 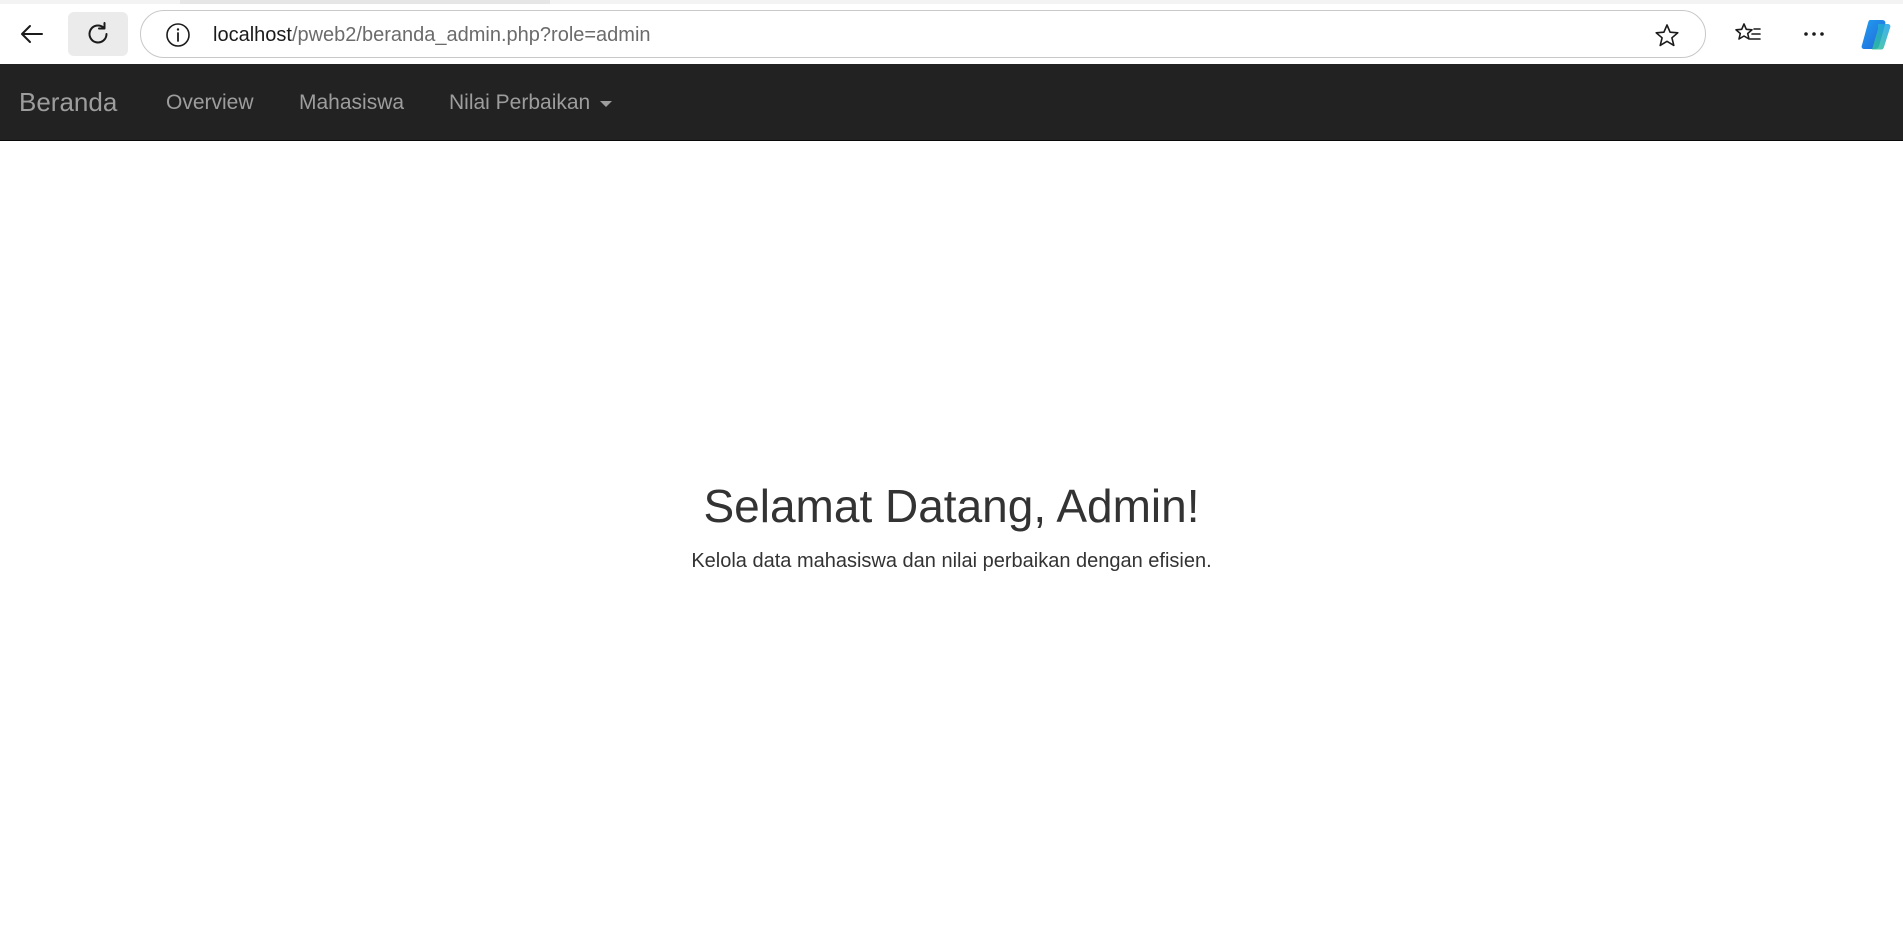 What do you see at coordinates (520, 102) in the screenshot?
I see `nav-dropdown-label: Nilai Perbaikan` at bounding box center [520, 102].